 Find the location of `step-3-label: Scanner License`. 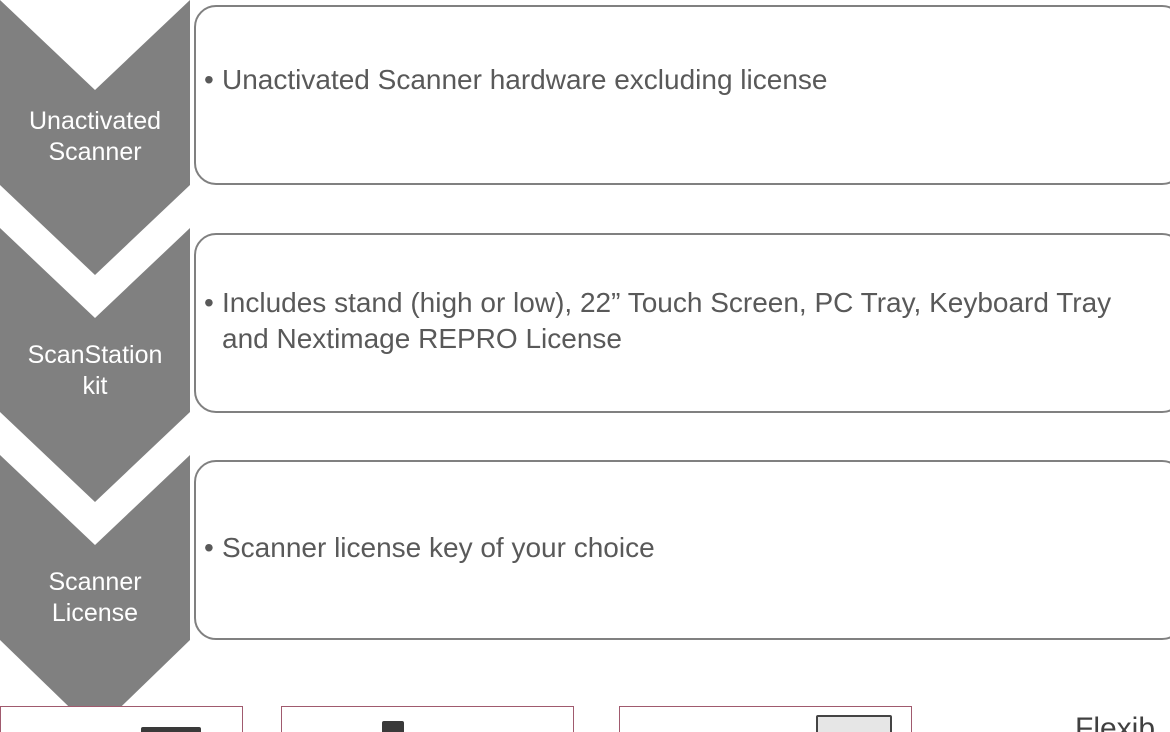

step-3-label: Scanner License is located at coordinates (95, 597).